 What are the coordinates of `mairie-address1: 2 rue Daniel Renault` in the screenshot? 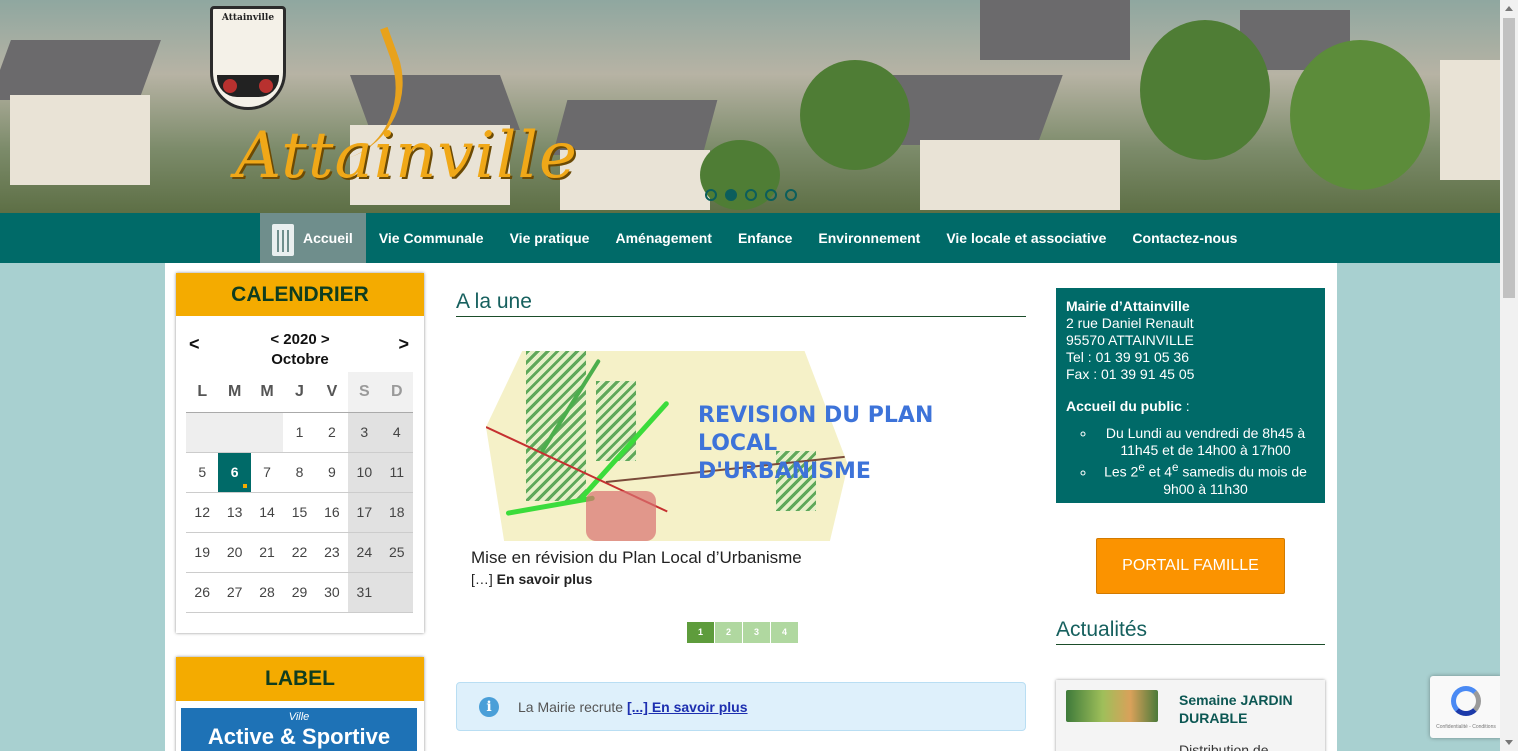 It's located at (1130, 323).